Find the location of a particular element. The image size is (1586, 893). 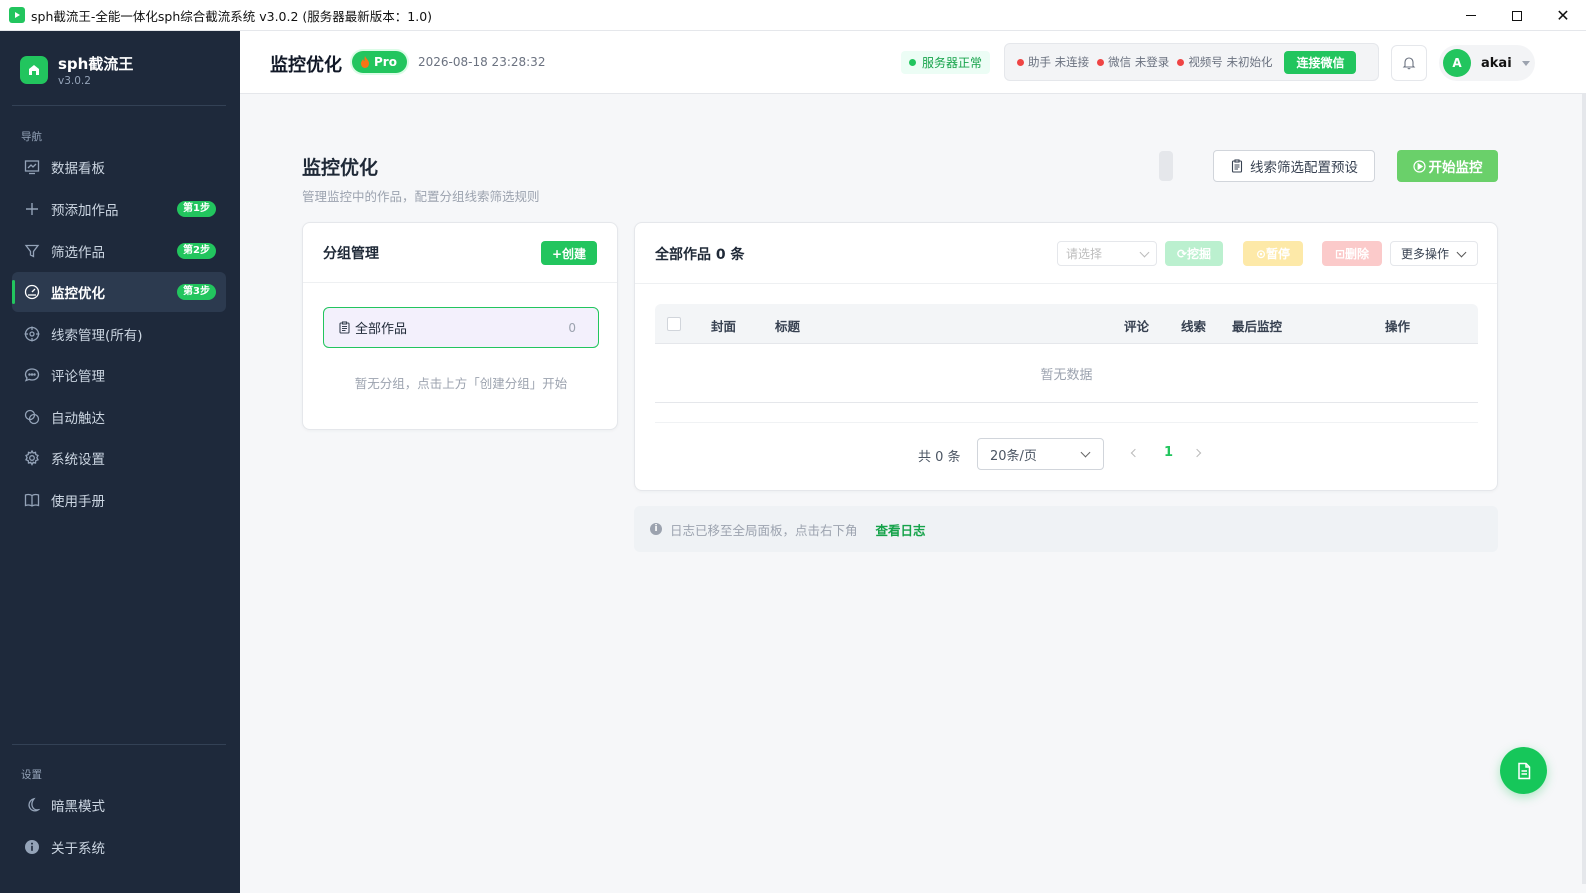

sidebar-item-label: 关于系统 is located at coordinates (78, 849).